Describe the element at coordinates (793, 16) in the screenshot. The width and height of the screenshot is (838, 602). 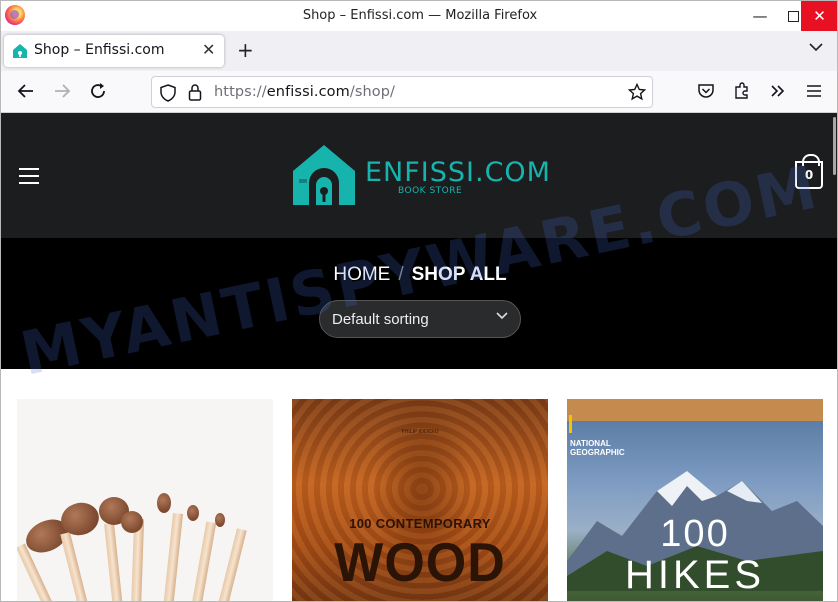
I see `maximize-icon` at that location.